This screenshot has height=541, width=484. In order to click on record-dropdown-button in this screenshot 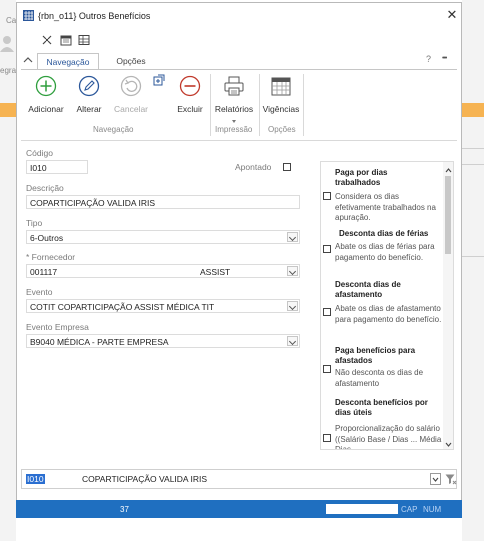, I will do `click(435, 479)`.